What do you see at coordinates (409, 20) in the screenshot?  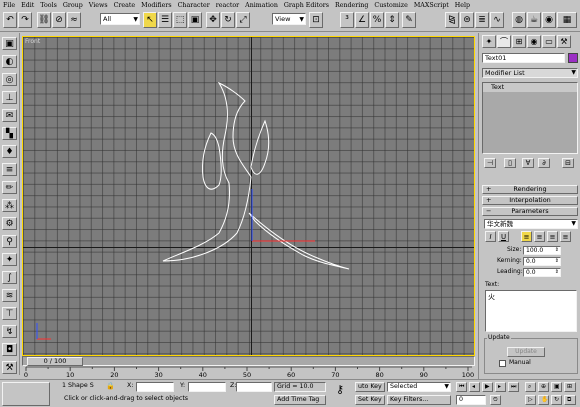 I see `named-selection-icon: ✎` at bounding box center [409, 20].